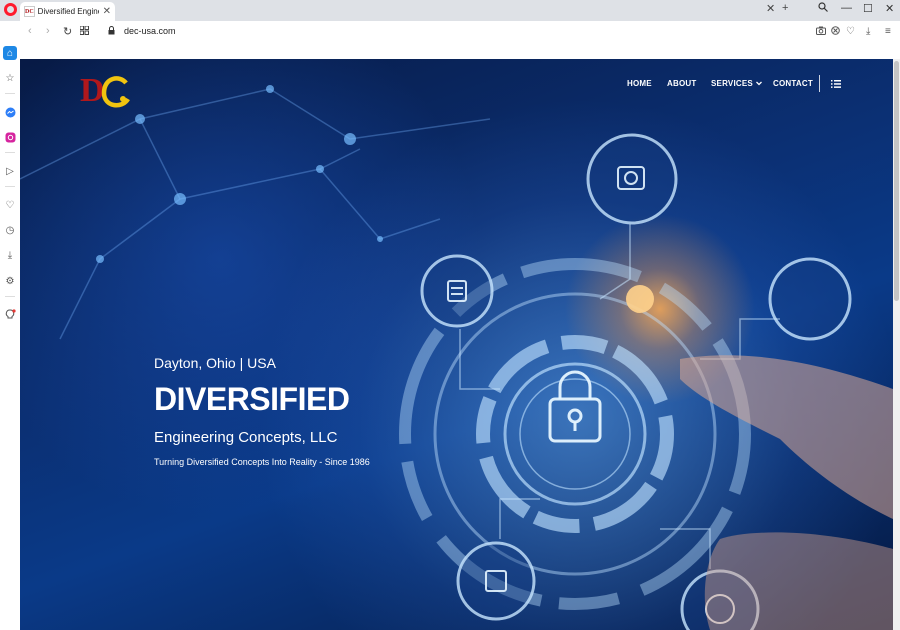 The height and width of the screenshot is (630, 900). I want to click on hero-location: Dayton, Ohio | USA, so click(215, 363).